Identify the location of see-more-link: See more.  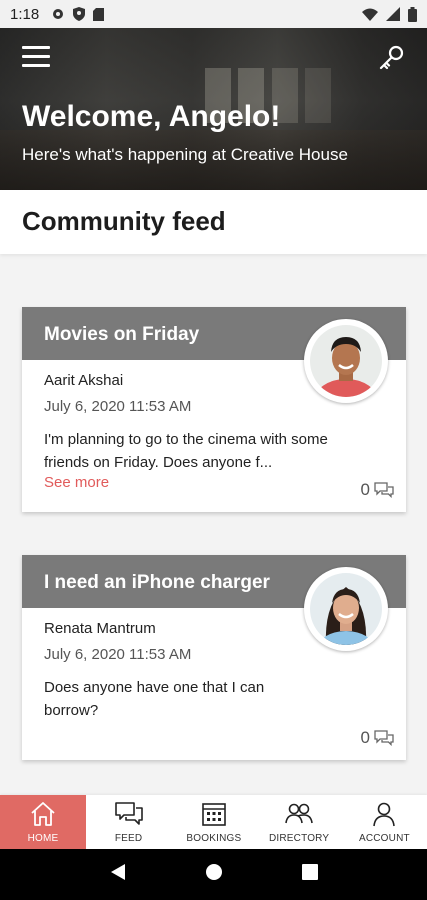
(76, 482).